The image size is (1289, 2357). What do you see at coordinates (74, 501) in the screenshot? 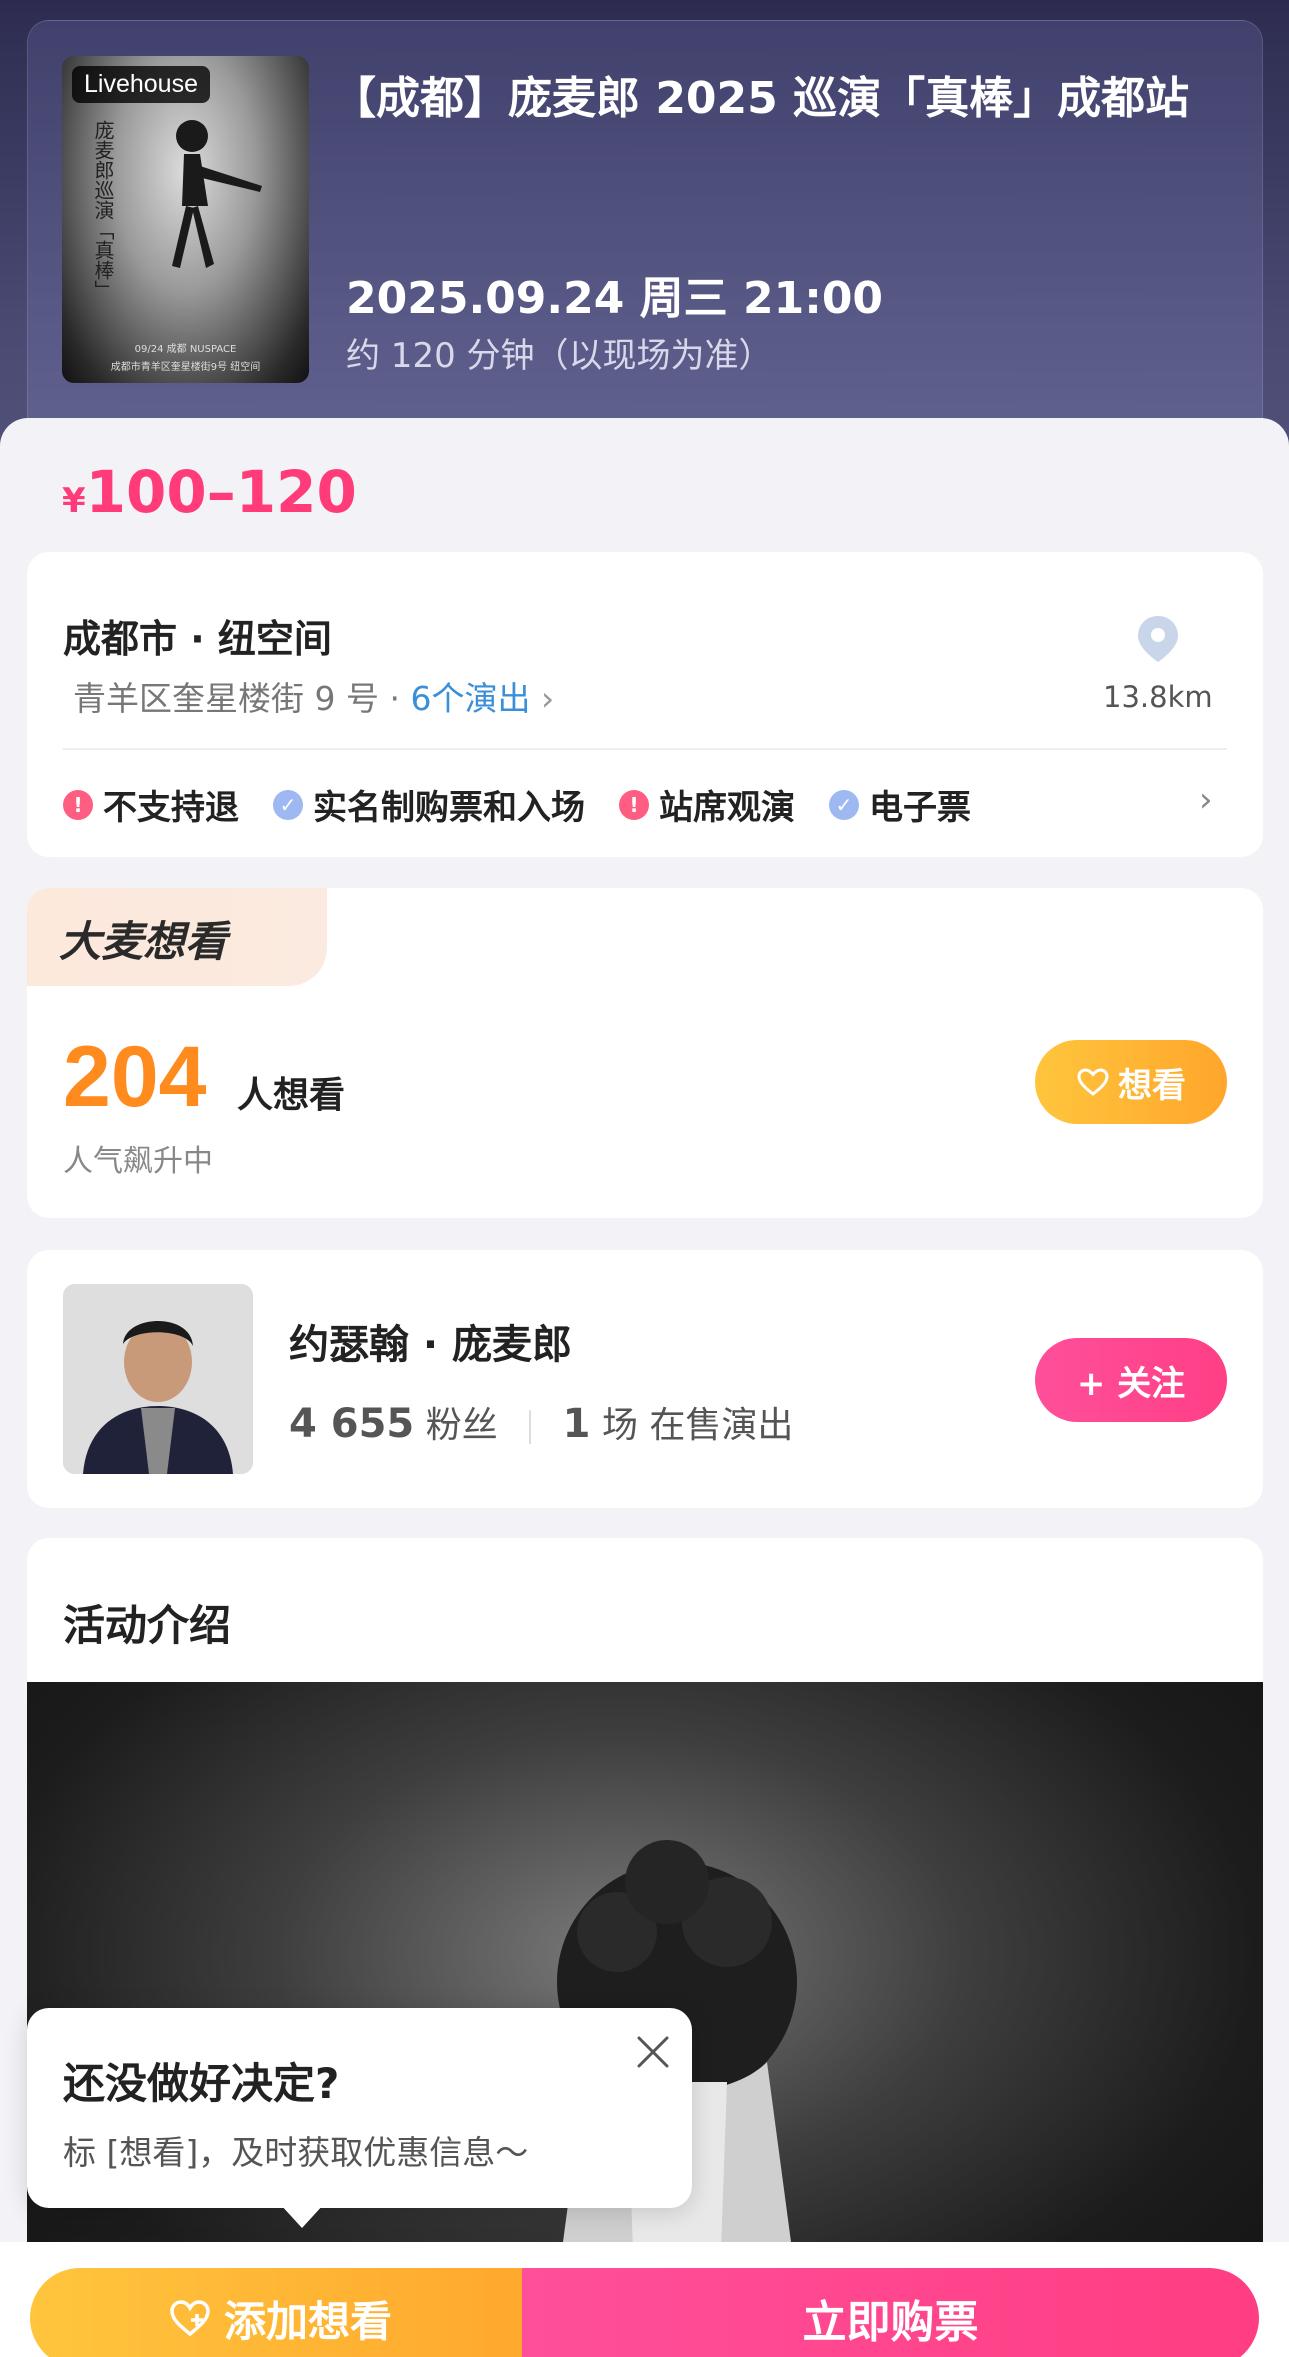
I see `currency-symbol: ¥` at bounding box center [74, 501].